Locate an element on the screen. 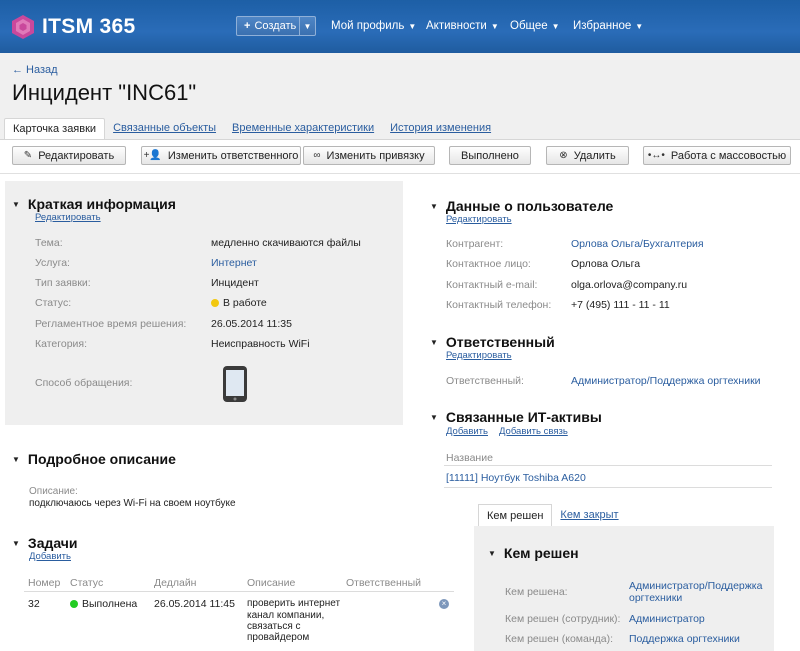  task-desc-line: канал компании, is located at coordinates (286, 615).